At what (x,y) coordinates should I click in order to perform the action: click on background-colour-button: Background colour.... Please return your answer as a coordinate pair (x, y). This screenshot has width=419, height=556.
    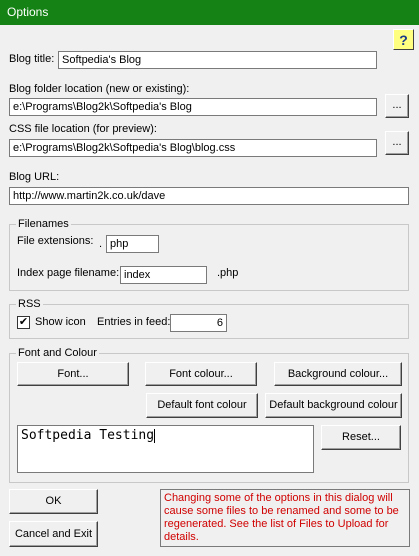
    Looking at the image, I should click on (338, 374).